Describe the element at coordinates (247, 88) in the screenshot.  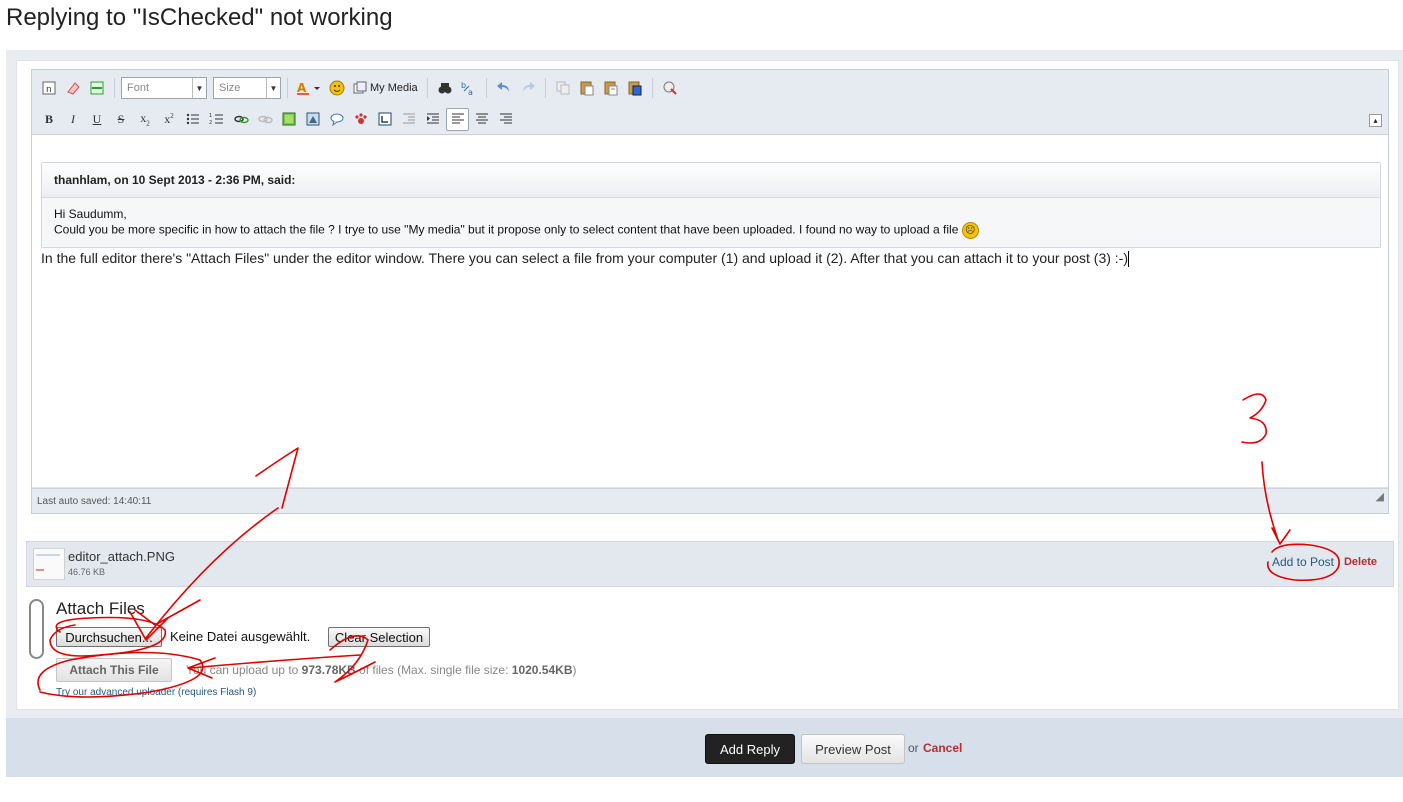
I see `size-select: Size ▼` at that location.